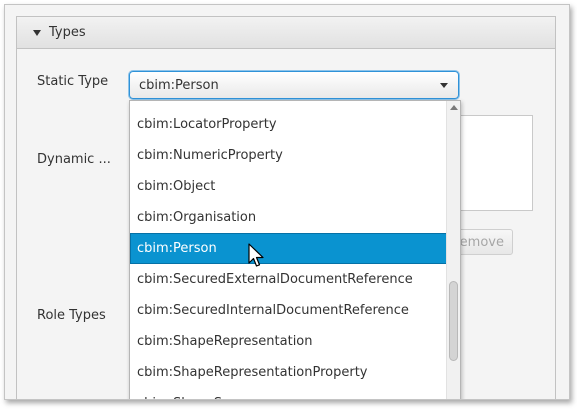  What do you see at coordinates (288, 186) in the screenshot?
I see `dropdown-item-object: cbim:Object` at bounding box center [288, 186].